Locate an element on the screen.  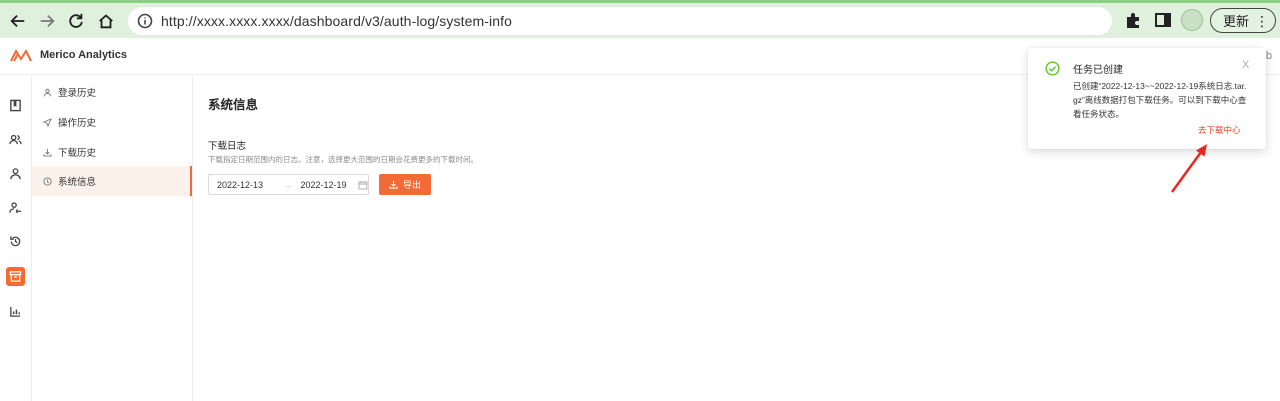
page-title: 系统信息 is located at coordinates (233, 105).